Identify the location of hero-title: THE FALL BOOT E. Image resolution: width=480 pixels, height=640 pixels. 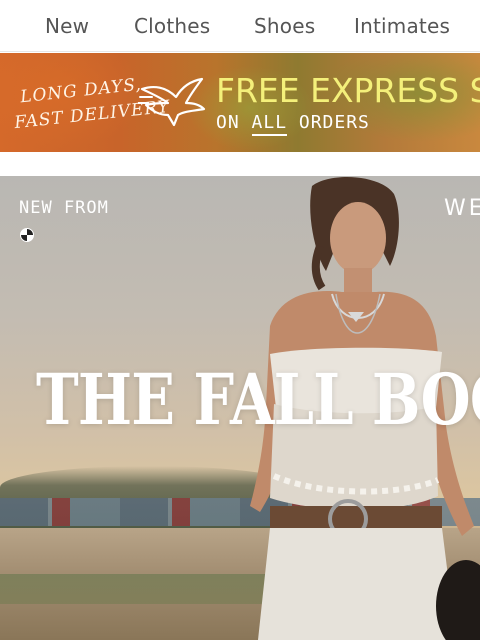
(258, 399).